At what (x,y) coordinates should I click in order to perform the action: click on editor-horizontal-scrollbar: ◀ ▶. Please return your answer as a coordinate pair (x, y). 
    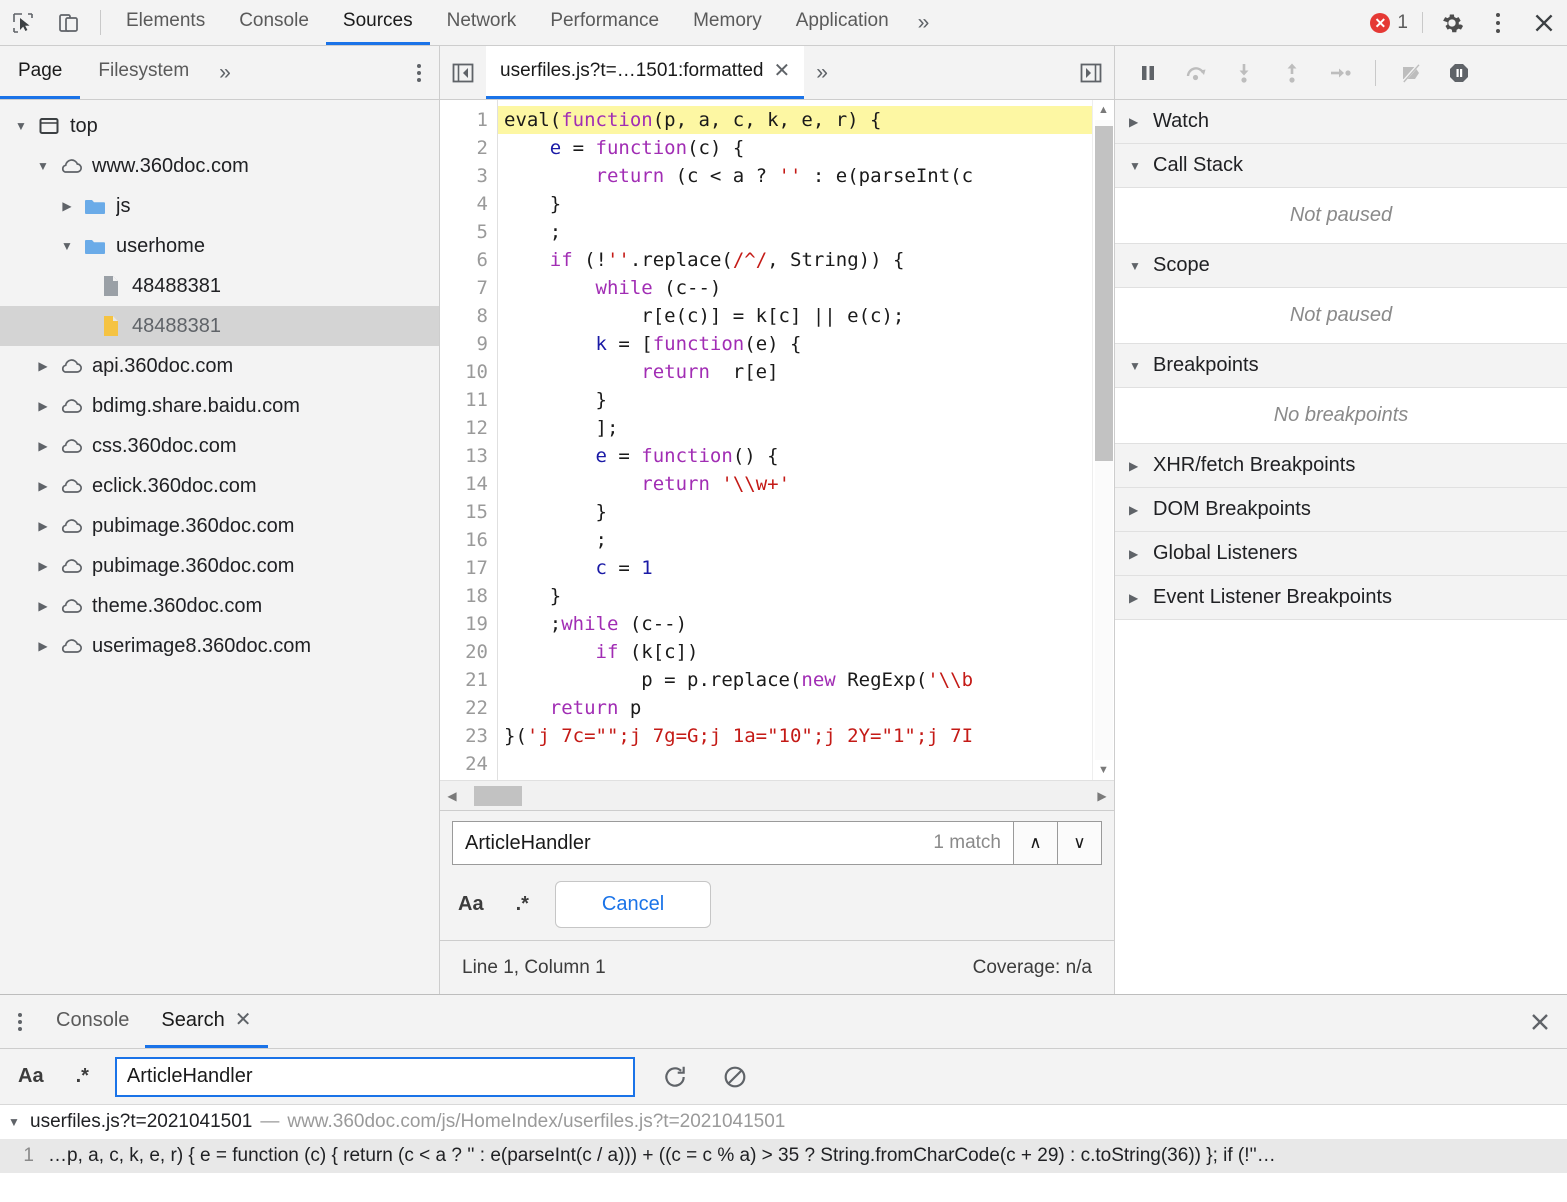
    Looking at the image, I should click on (777, 795).